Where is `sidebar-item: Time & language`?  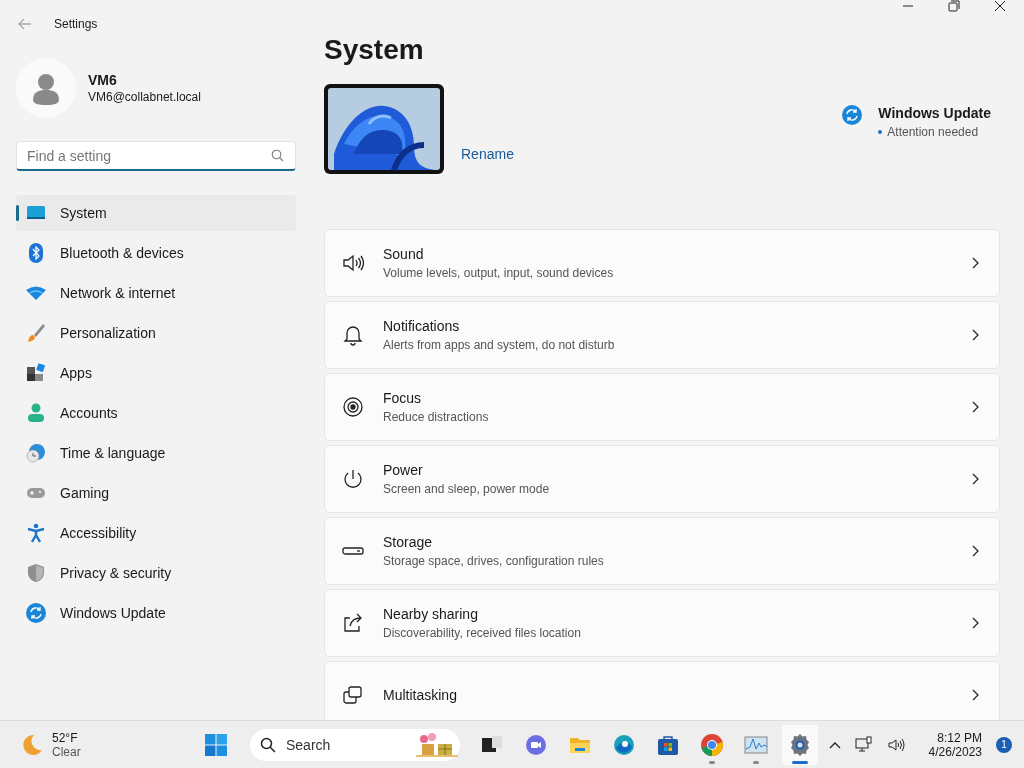 sidebar-item: Time & language is located at coordinates (156, 453).